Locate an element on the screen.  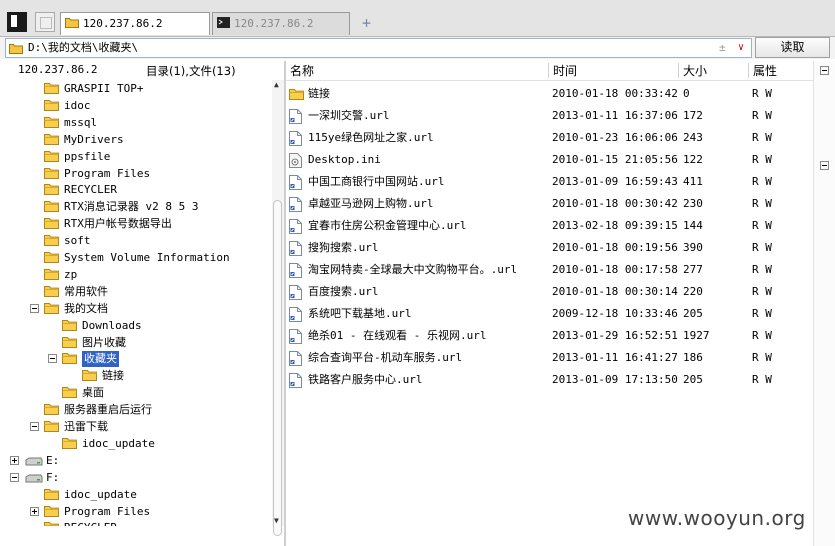
file-name: 铁路客户服务中心.url is located at coordinates (365, 379).